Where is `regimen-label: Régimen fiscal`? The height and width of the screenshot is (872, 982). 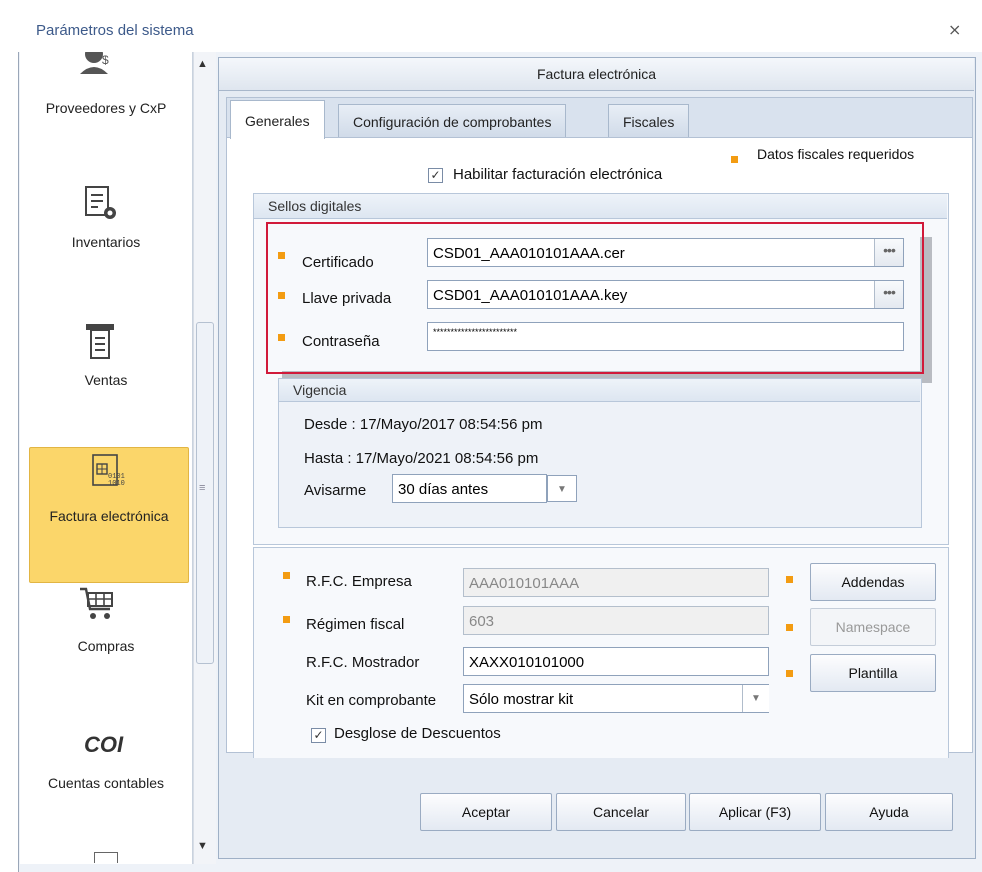 regimen-label: Régimen fiscal is located at coordinates (355, 624).